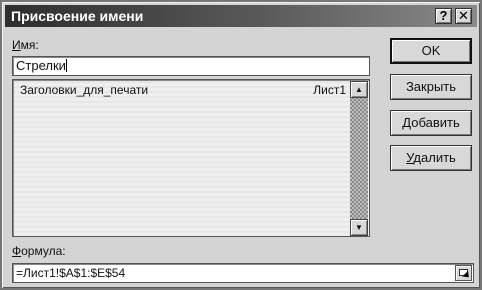  Describe the element at coordinates (431, 51) in the screenshot. I see `ok-button: OK` at that location.